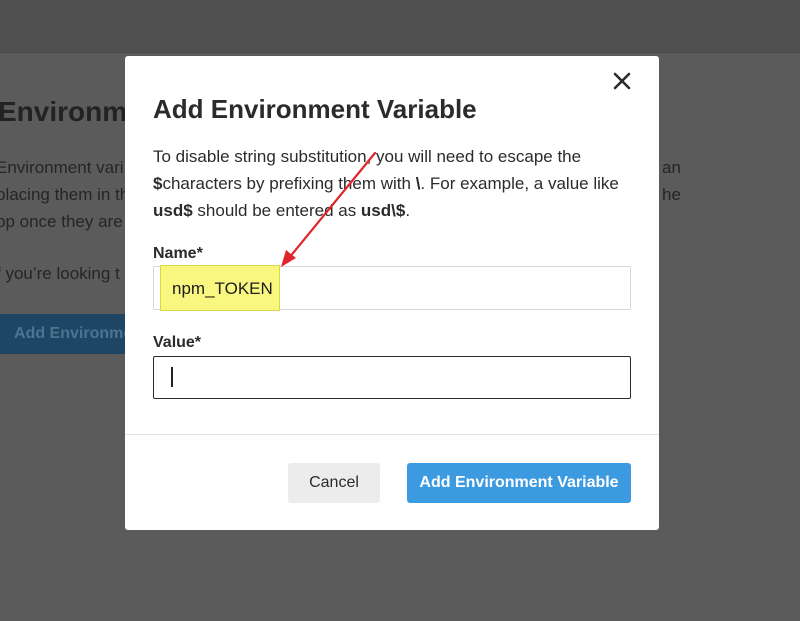  What do you see at coordinates (671, 167) in the screenshot?
I see `background-text-fragment: an` at bounding box center [671, 167].